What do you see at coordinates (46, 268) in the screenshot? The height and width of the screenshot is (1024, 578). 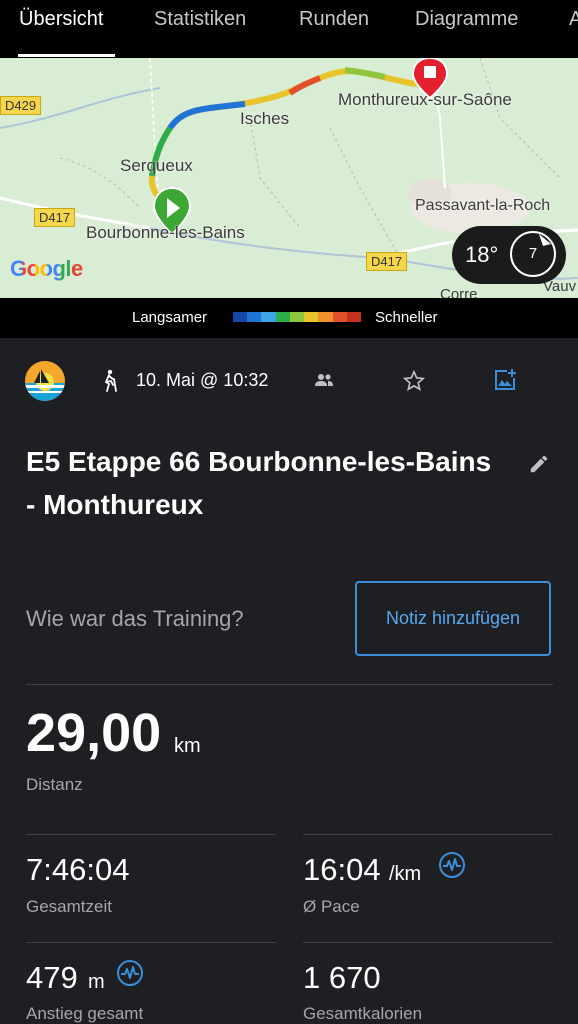 I see `google-logo: Google` at bounding box center [46, 268].